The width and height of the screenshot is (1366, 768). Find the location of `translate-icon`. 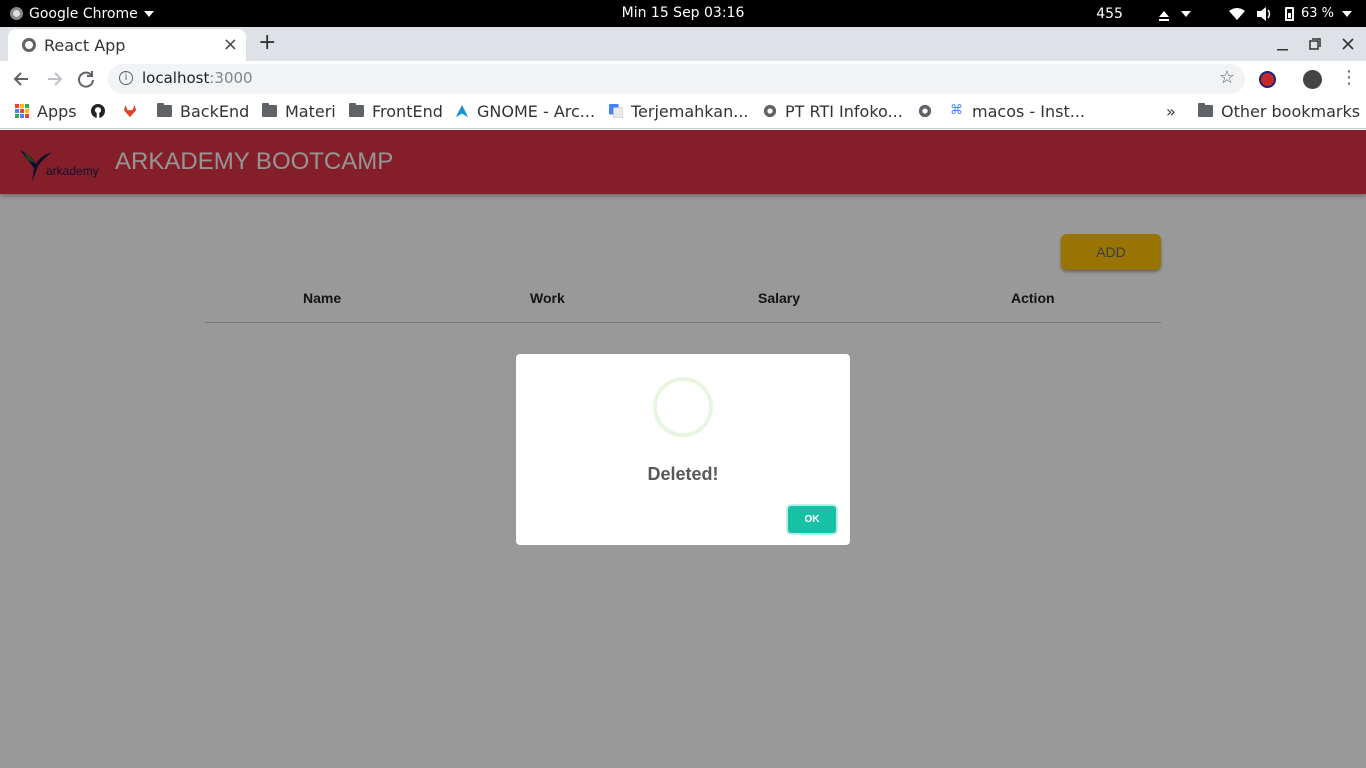

translate-icon is located at coordinates (616, 111).